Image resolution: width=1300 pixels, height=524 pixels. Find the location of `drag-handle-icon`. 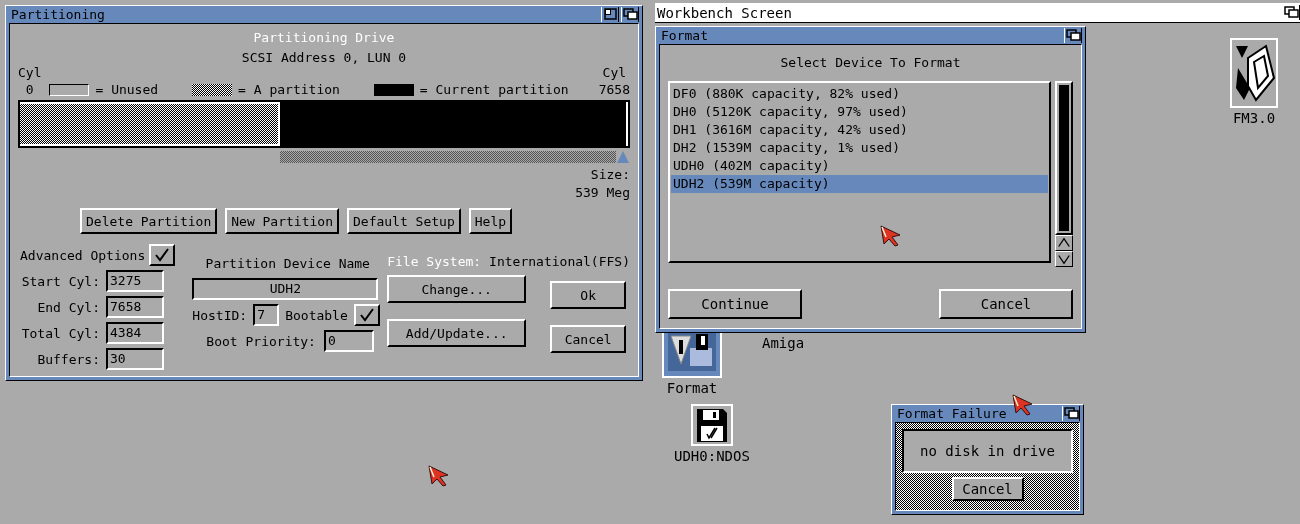

drag-handle-icon is located at coordinates (623, 157).